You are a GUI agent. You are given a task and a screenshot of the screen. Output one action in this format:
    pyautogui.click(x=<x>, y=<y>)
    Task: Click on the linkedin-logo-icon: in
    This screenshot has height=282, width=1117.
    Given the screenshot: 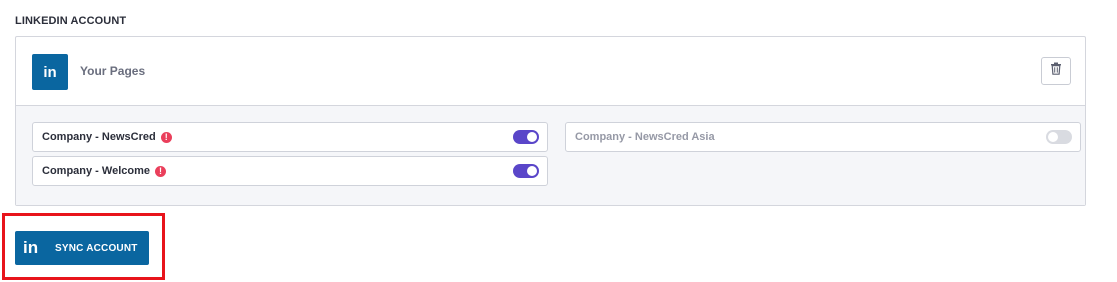 What is the action you would take?
    pyautogui.click(x=50, y=72)
    